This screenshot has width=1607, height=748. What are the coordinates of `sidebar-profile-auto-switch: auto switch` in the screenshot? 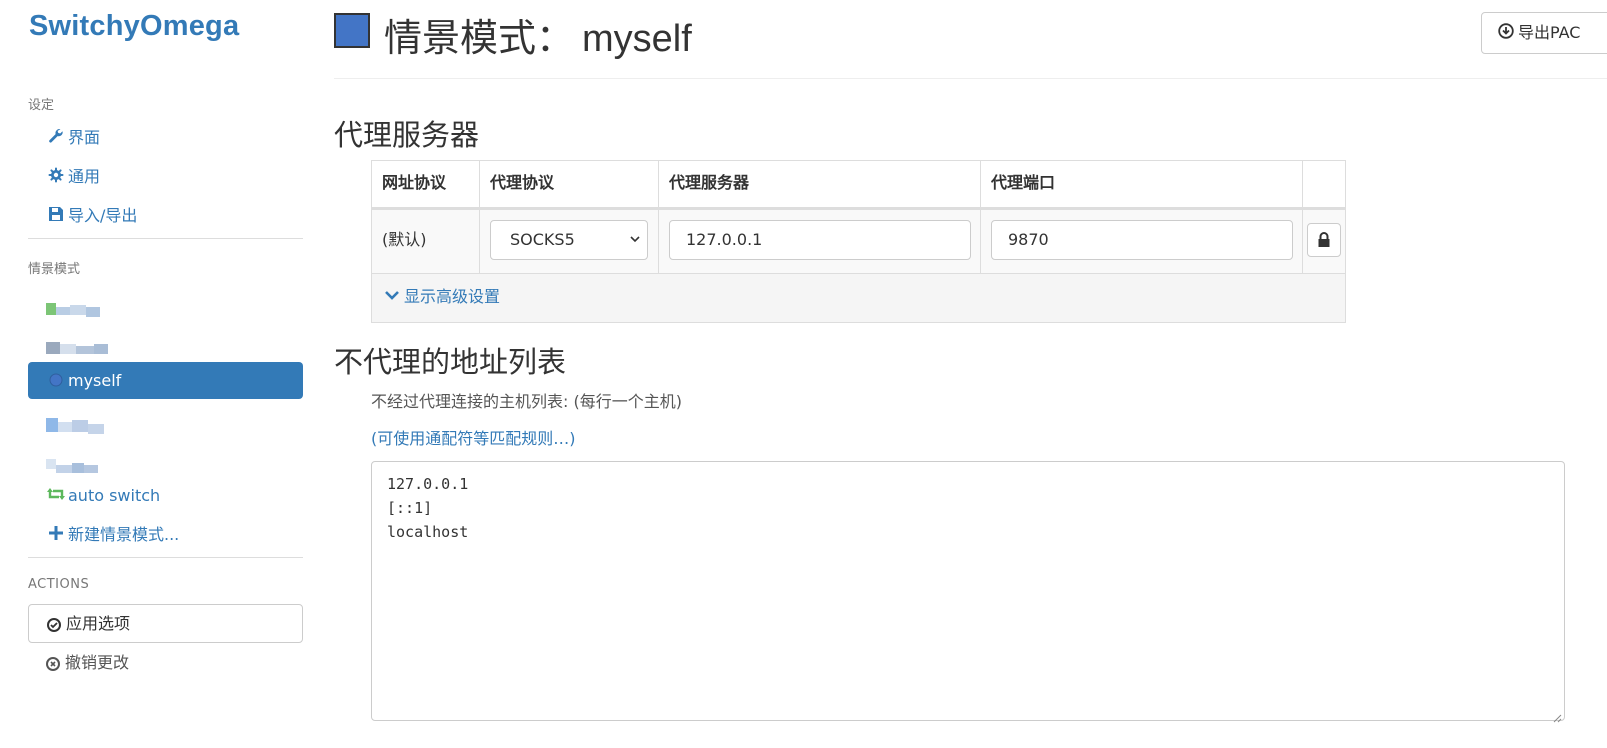 It's located at (165, 495).